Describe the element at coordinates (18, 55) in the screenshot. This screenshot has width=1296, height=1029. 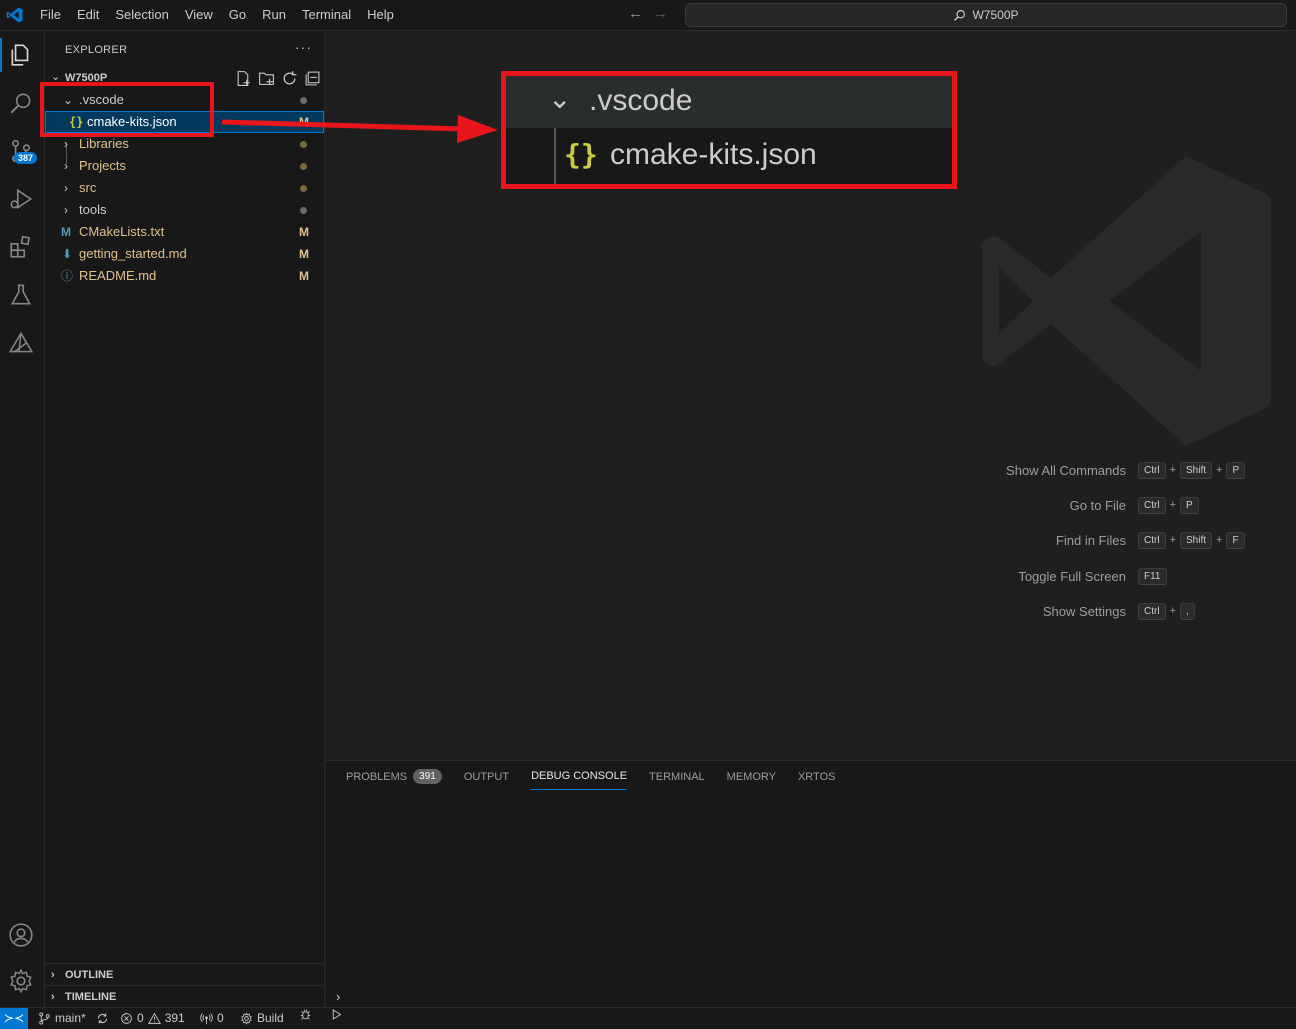
I see `explorer-icon` at that location.